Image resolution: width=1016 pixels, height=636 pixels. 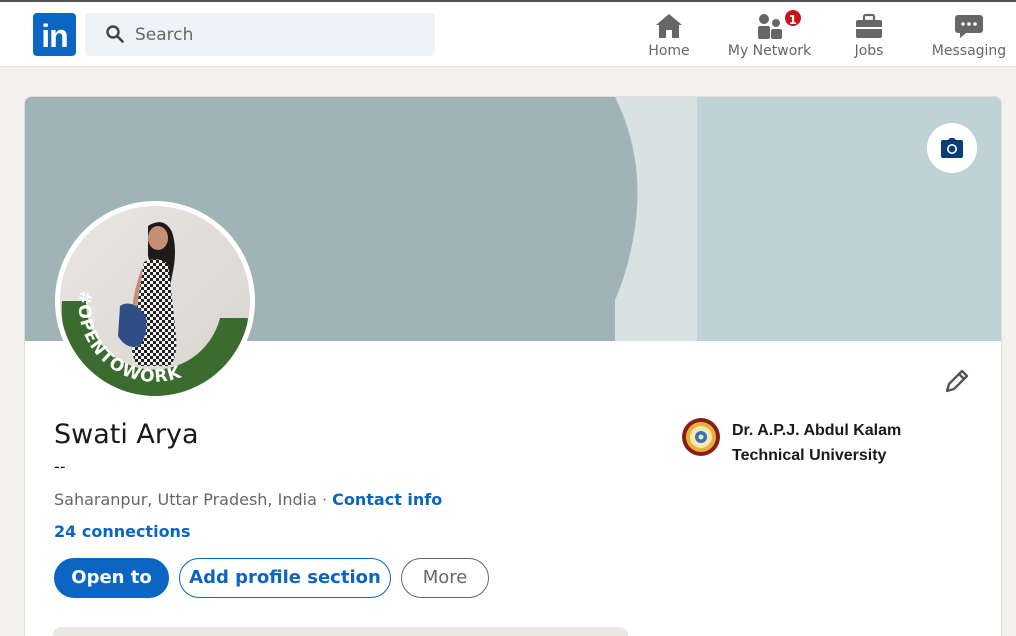 What do you see at coordinates (969, 51) in the screenshot?
I see `nav-messaging-label: Messaging` at bounding box center [969, 51].